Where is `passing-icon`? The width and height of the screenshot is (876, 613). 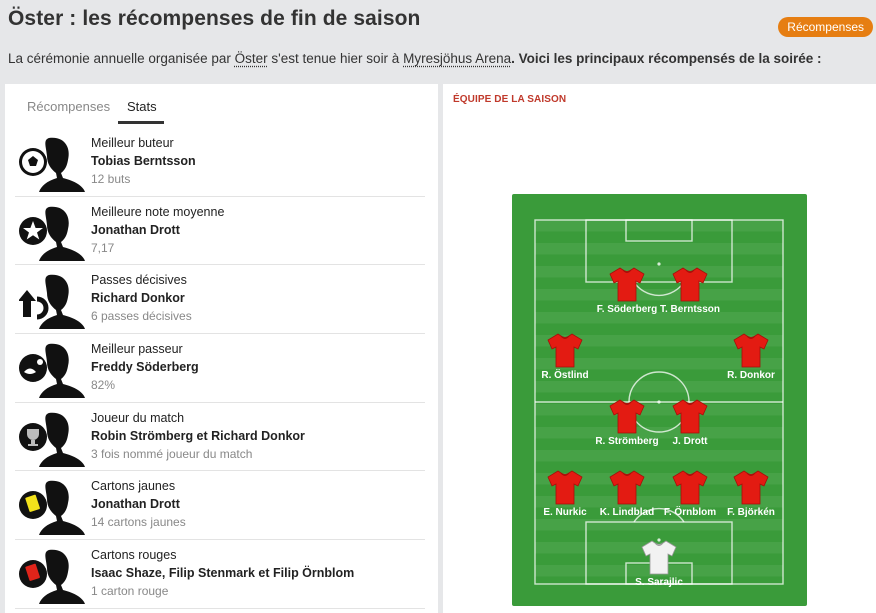 passing-icon is located at coordinates (33, 368).